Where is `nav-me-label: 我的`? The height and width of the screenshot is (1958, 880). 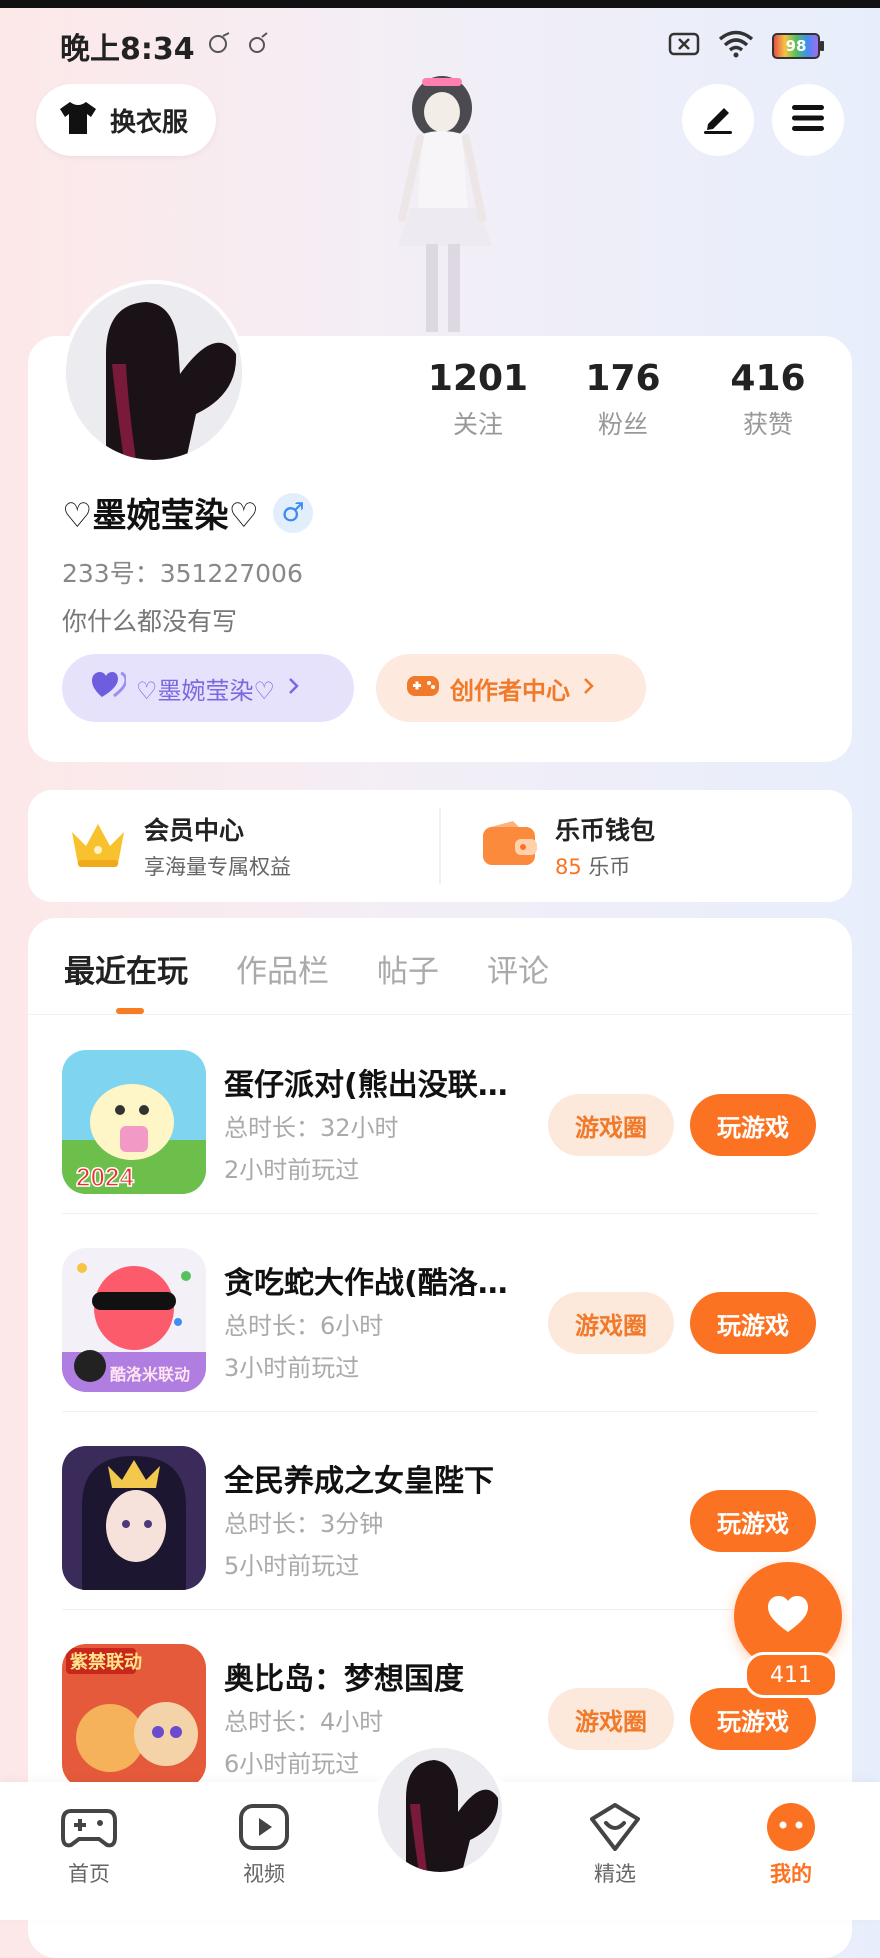
nav-me-label: 我的 is located at coordinates (791, 1874).